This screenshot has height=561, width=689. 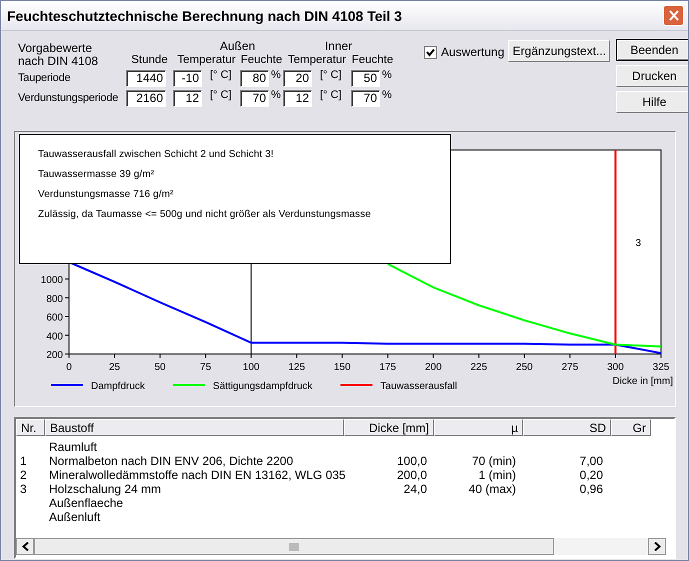 What do you see at coordinates (75, 517) in the screenshot?
I see `table-cell-text: Außenluft` at bounding box center [75, 517].